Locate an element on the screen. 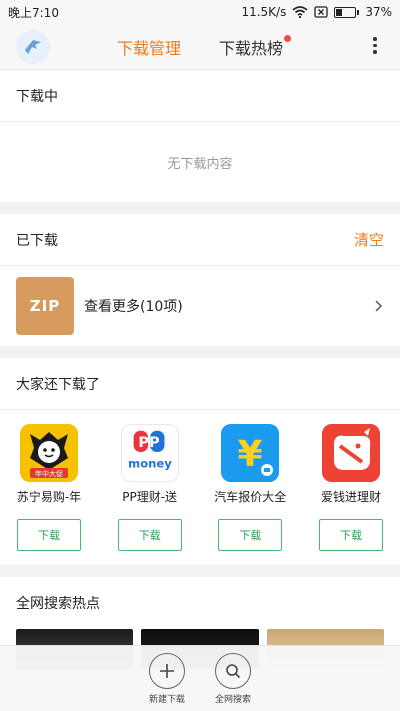  suning-icon-text: 年中大促 is located at coordinates (49, 473).